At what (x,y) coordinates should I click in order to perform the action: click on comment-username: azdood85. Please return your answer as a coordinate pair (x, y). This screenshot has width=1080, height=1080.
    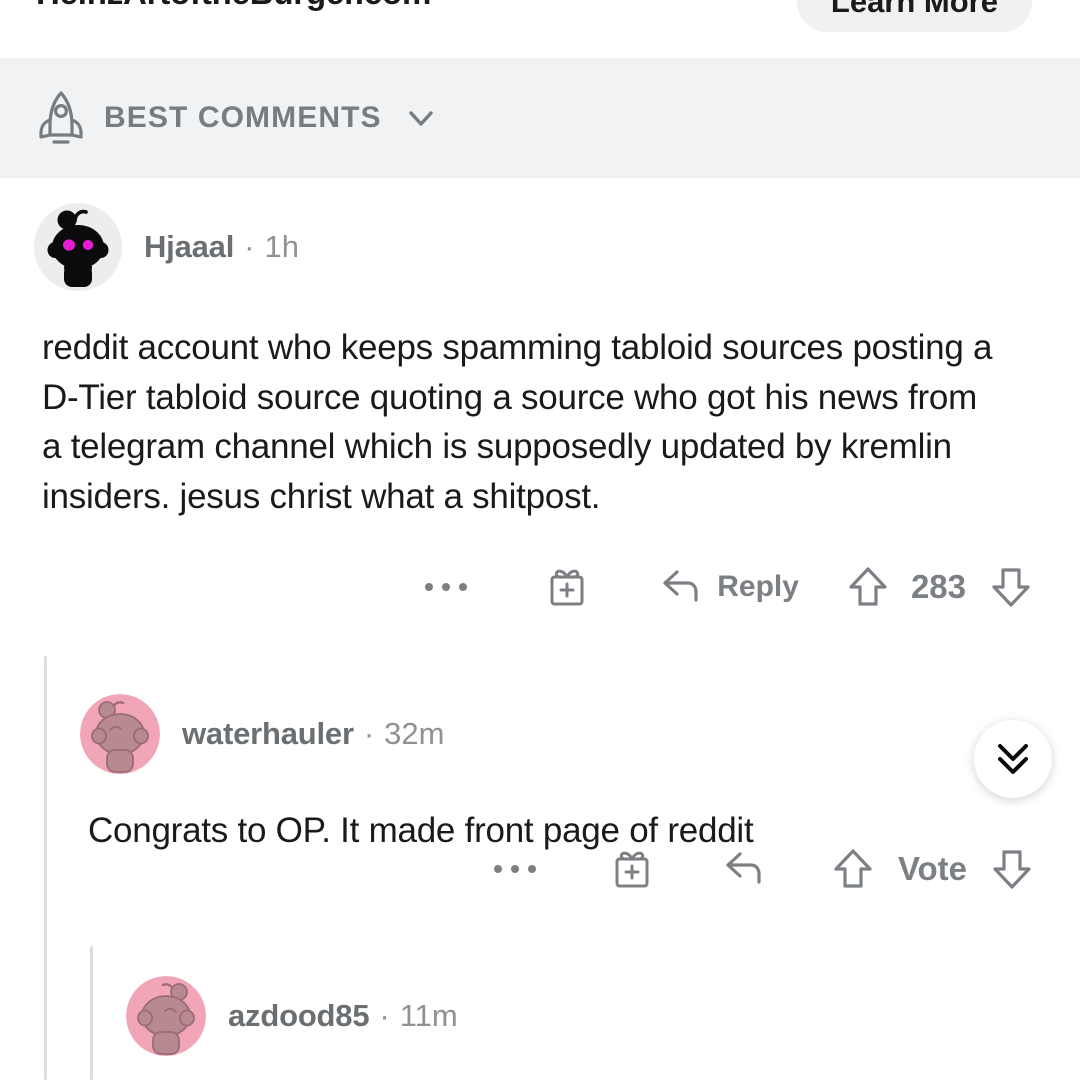
    Looking at the image, I should click on (299, 1016).